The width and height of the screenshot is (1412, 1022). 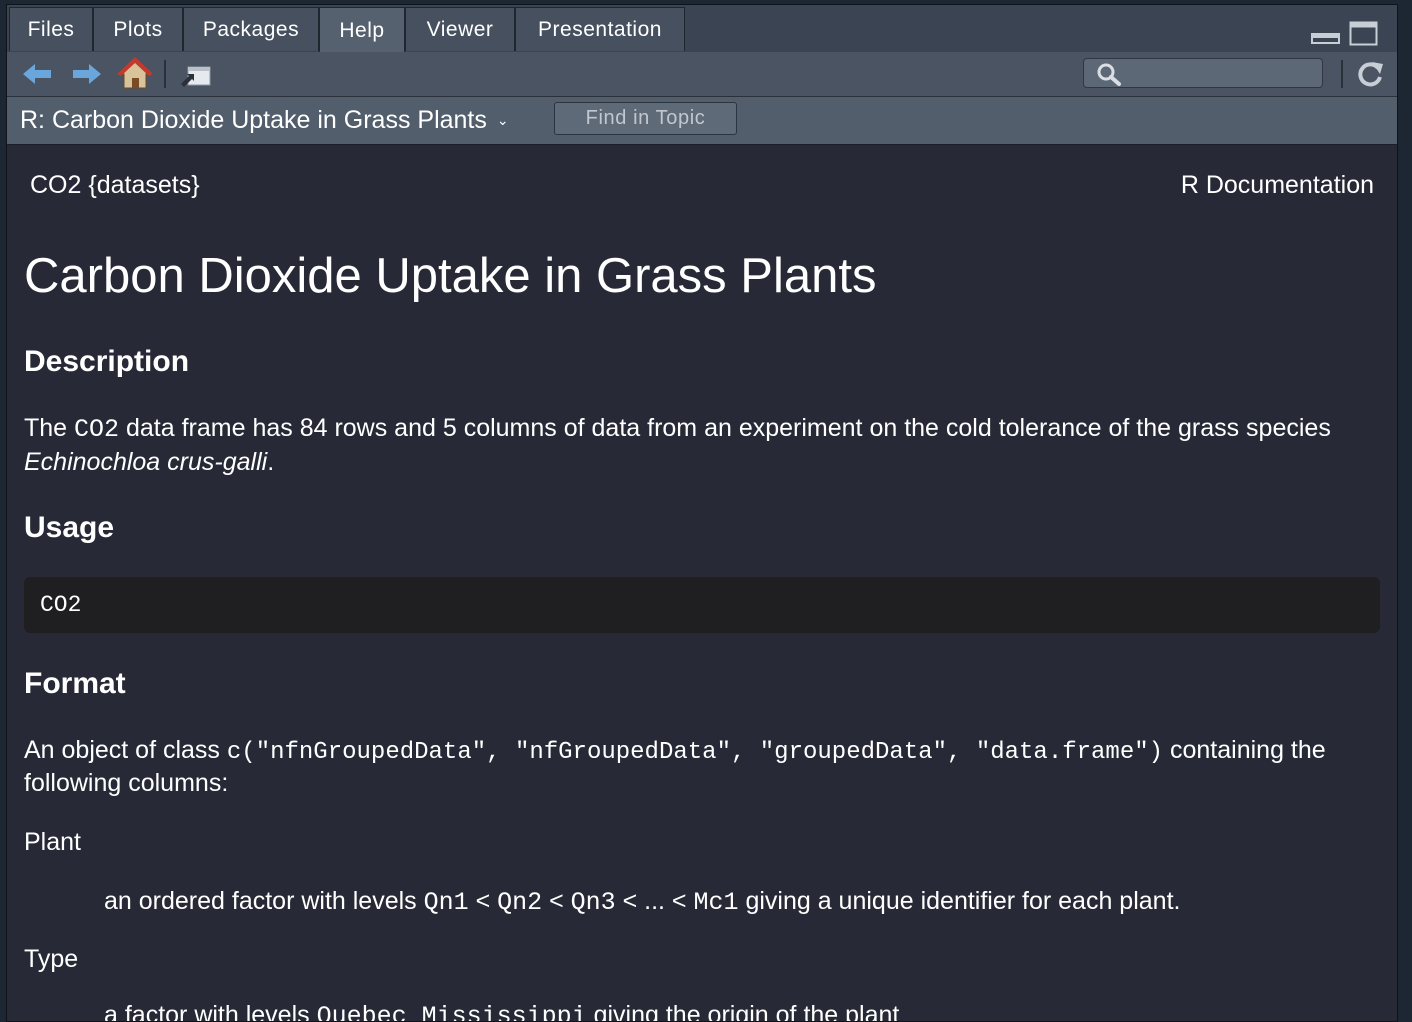 I want to click on text-run: a factor with levels, so click(x=210, y=1011).